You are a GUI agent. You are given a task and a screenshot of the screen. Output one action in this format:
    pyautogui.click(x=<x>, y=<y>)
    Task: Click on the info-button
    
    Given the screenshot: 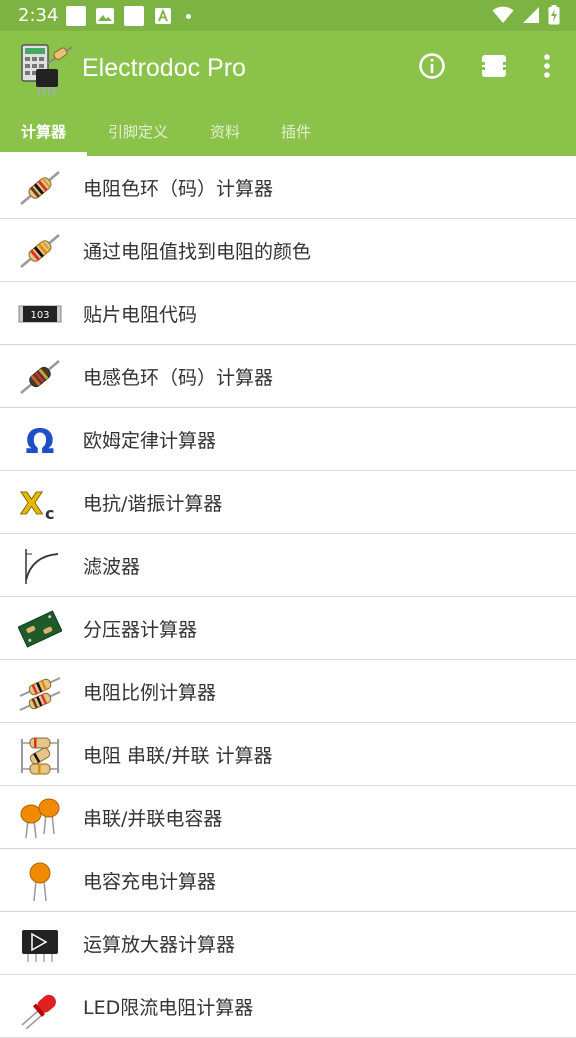 What is the action you would take?
    pyautogui.click(x=432, y=66)
    